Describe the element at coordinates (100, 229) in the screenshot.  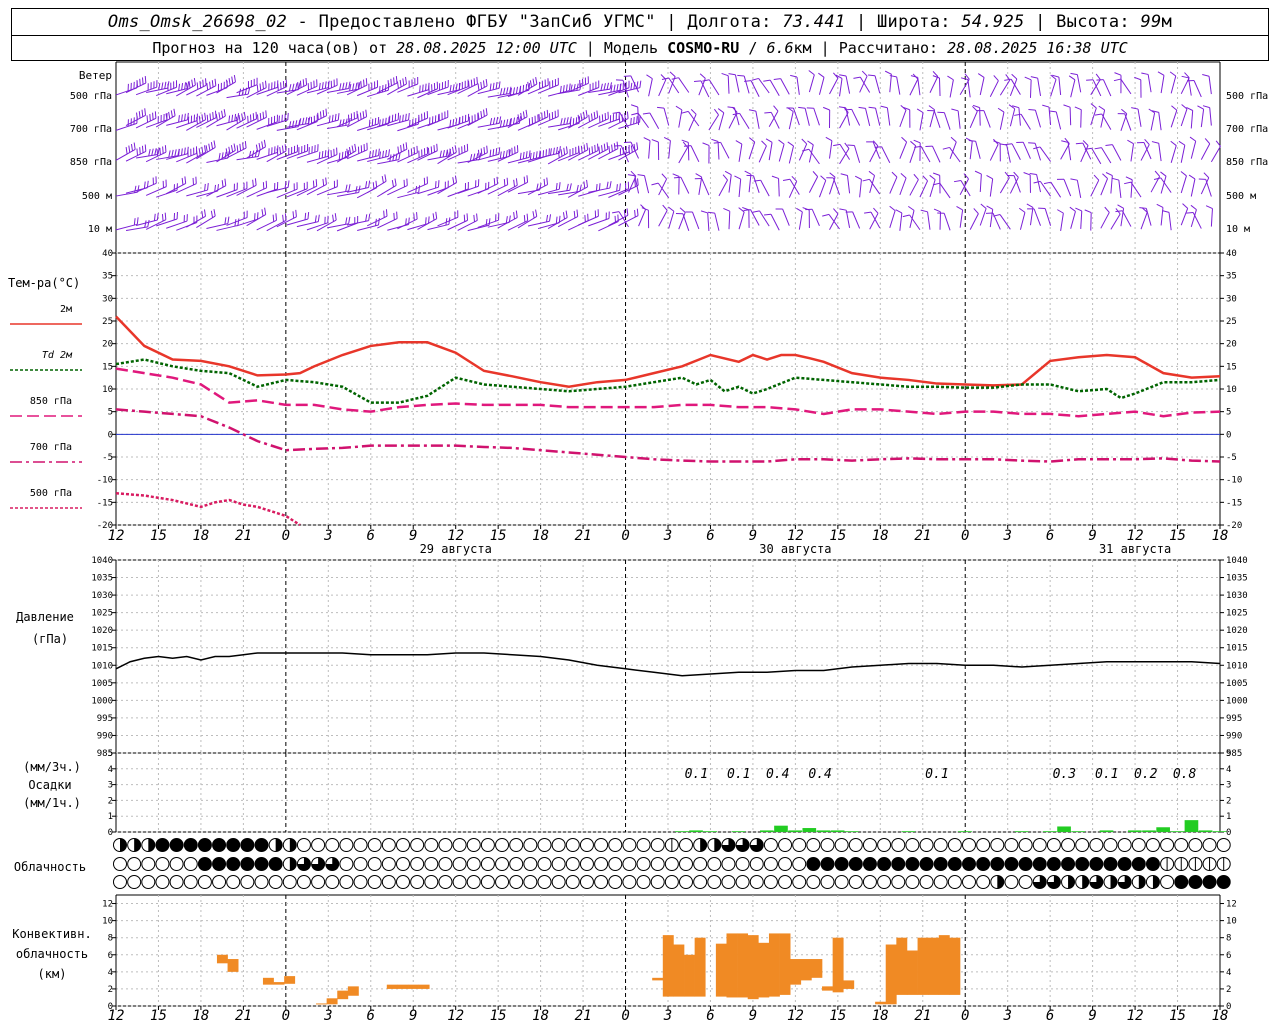
I see `wind-level-label: 10 м` at that location.